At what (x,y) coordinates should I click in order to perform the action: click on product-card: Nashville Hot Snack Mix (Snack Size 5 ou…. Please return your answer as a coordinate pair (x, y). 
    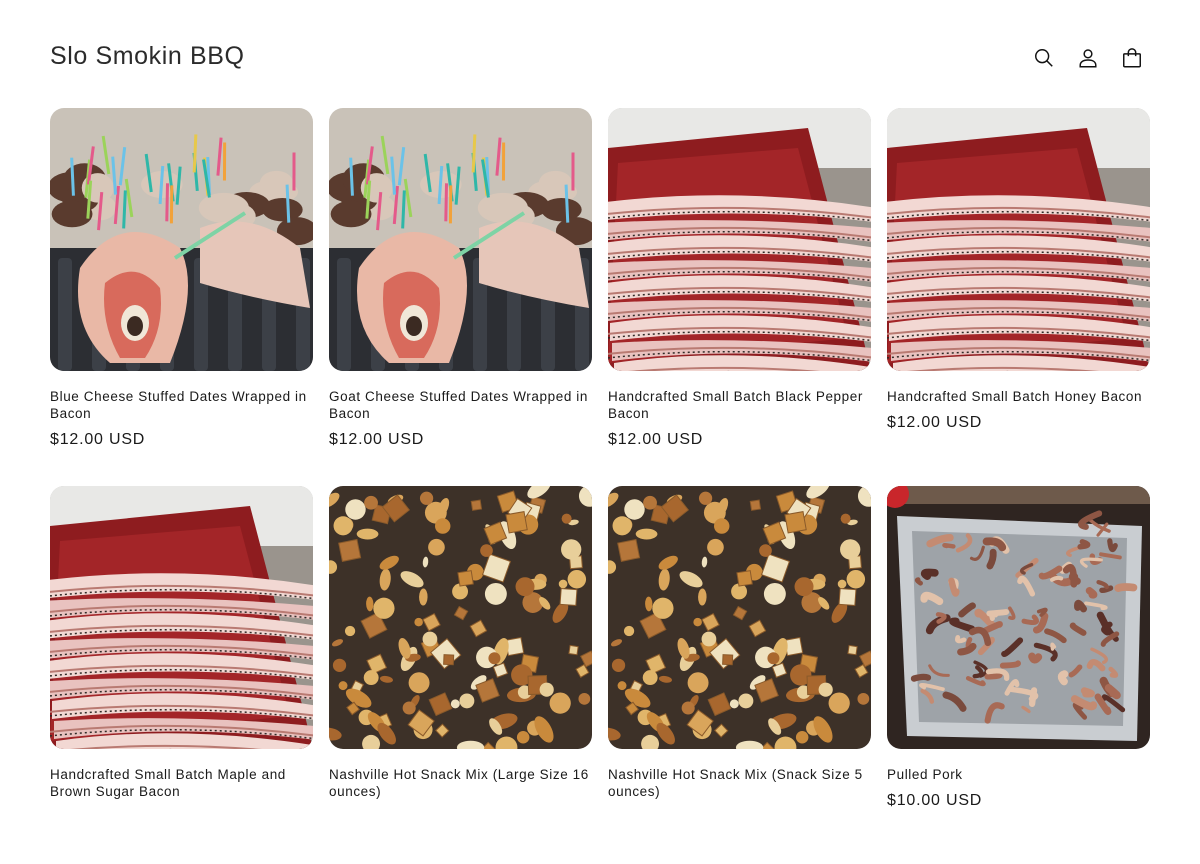
    Looking at the image, I should click on (739, 675).